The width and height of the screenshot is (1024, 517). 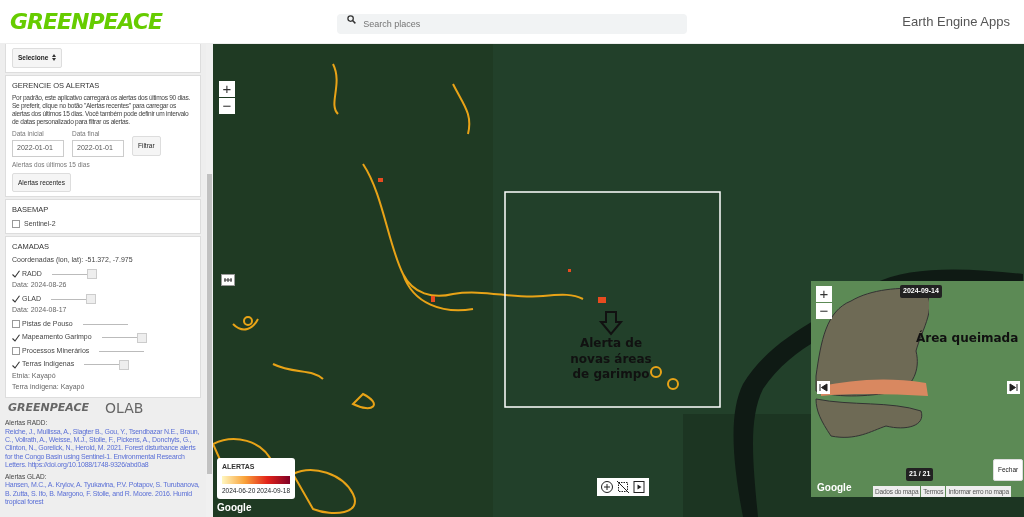 What do you see at coordinates (967, 339) in the screenshot?
I see `burned-area-label: Área queimada` at bounding box center [967, 339].